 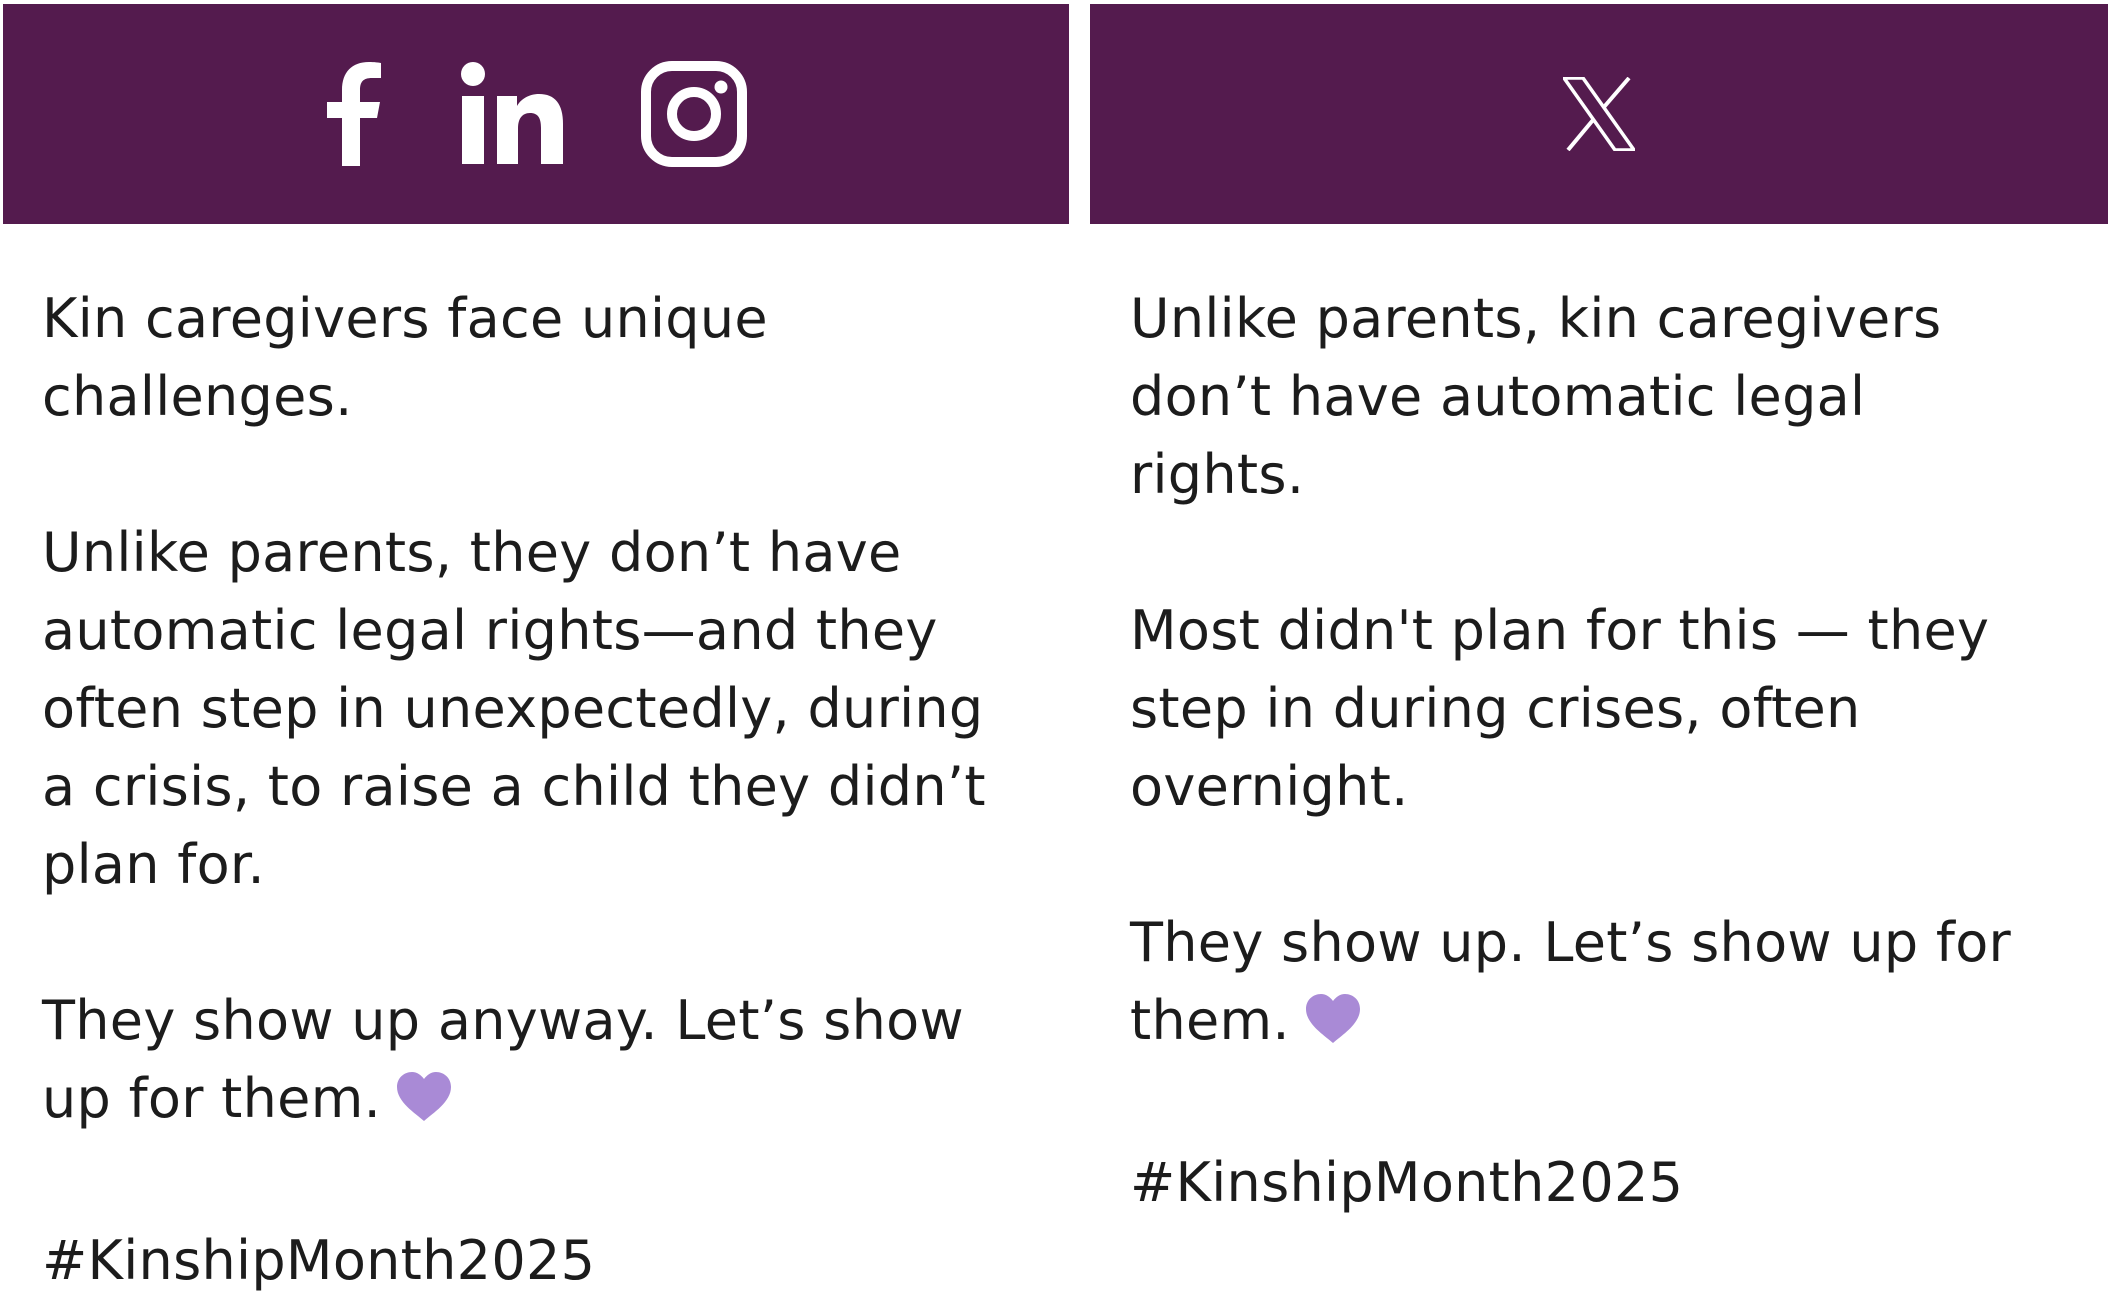 I want to click on post-intro: Kin caregivers face unique challenges., so click(x=405, y=357).